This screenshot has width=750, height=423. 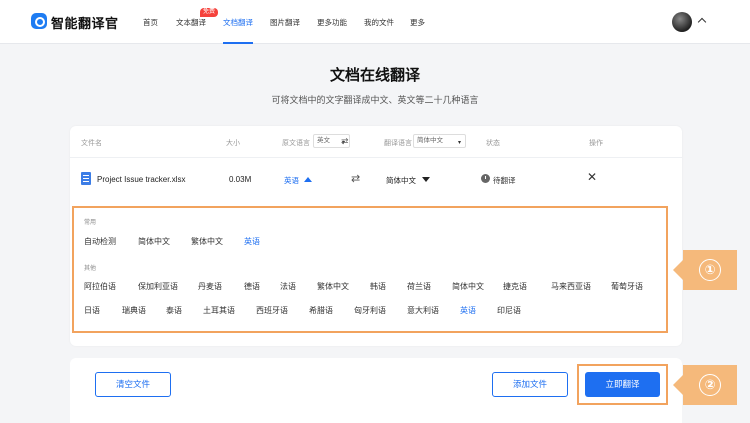 I want to click on top-nav: 智能翻译官 首页 文本翻译 免费 文档翻译 图片翻译 更多功能 我的文件 更多, so click(x=375, y=22).